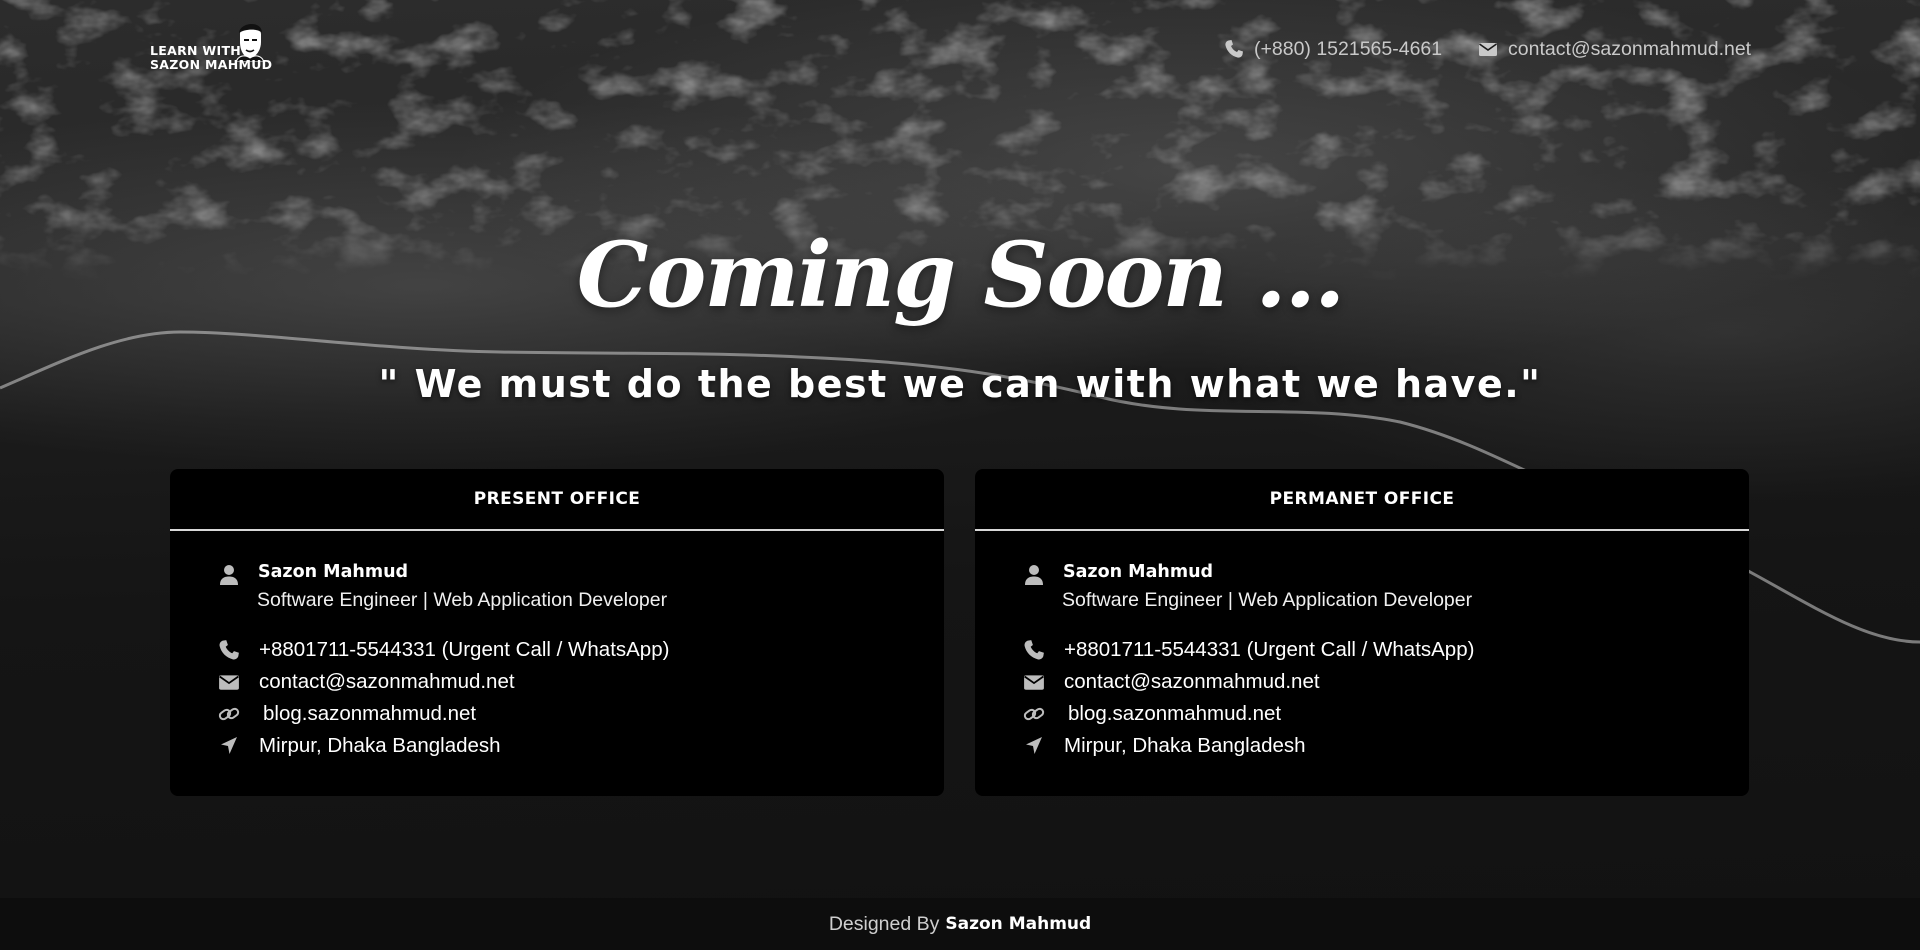  What do you see at coordinates (211, 64) in the screenshot?
I see `logo-line2: SAZON MAHMUD` at bounding box center [211, 64].